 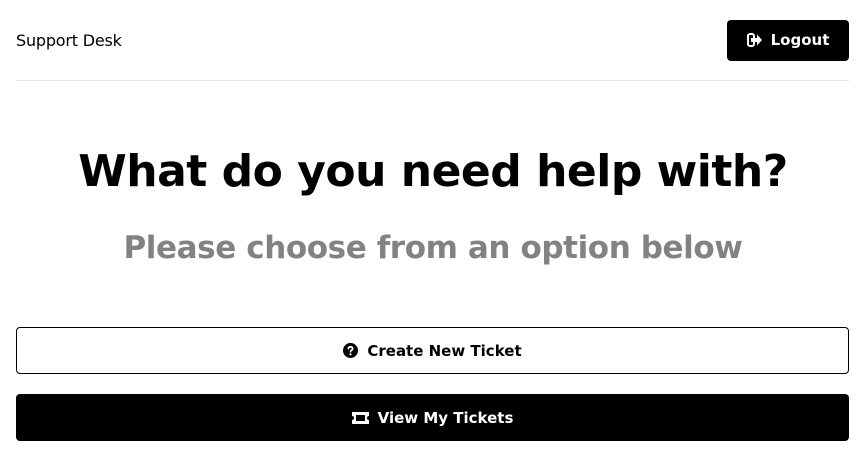 I want to click on page-subtitle: Please choose from an option below, so click(x=433, y=248).